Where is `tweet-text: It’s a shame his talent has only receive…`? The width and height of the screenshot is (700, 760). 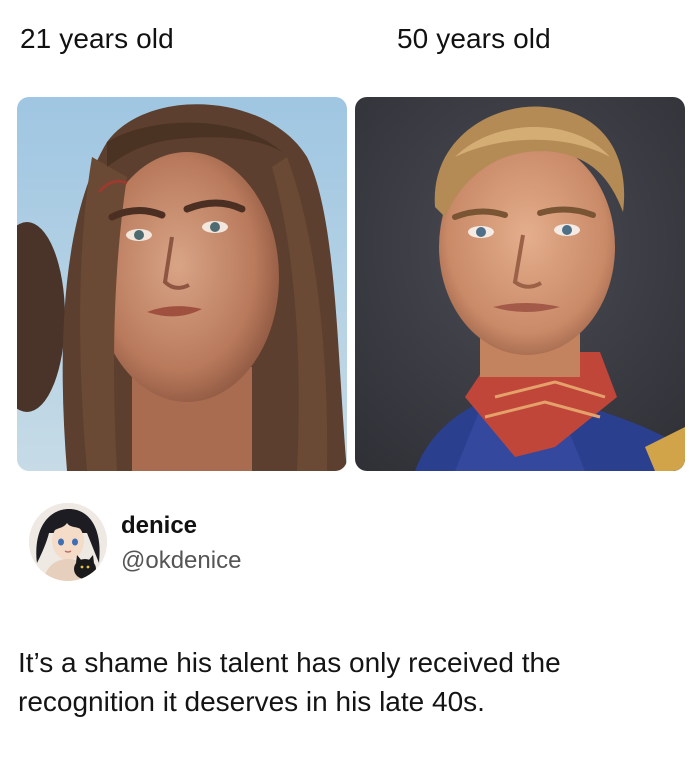
tweet-text: It’s a shame his talent has only receive… is located at coordinates (289, 682).